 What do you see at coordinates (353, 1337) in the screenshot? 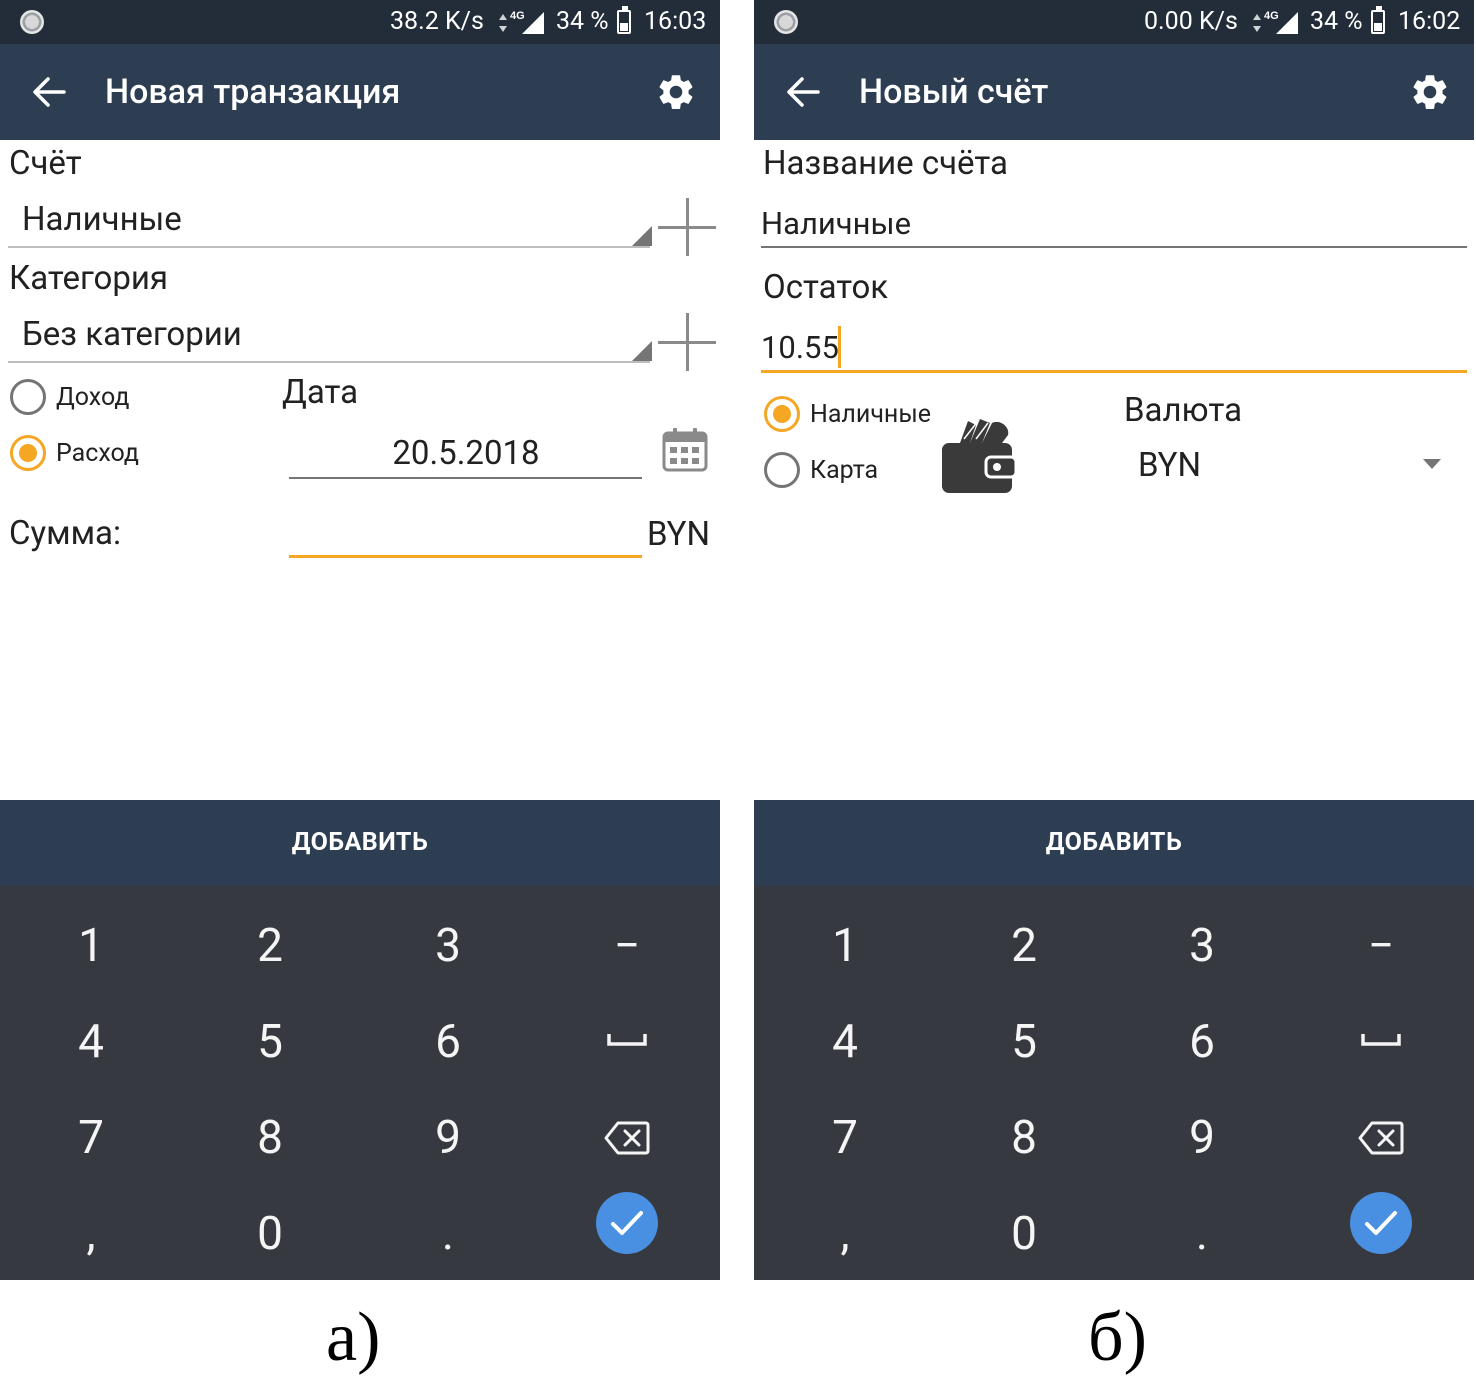
I see `caption-a: а)` at bounding box center [353, 1337].